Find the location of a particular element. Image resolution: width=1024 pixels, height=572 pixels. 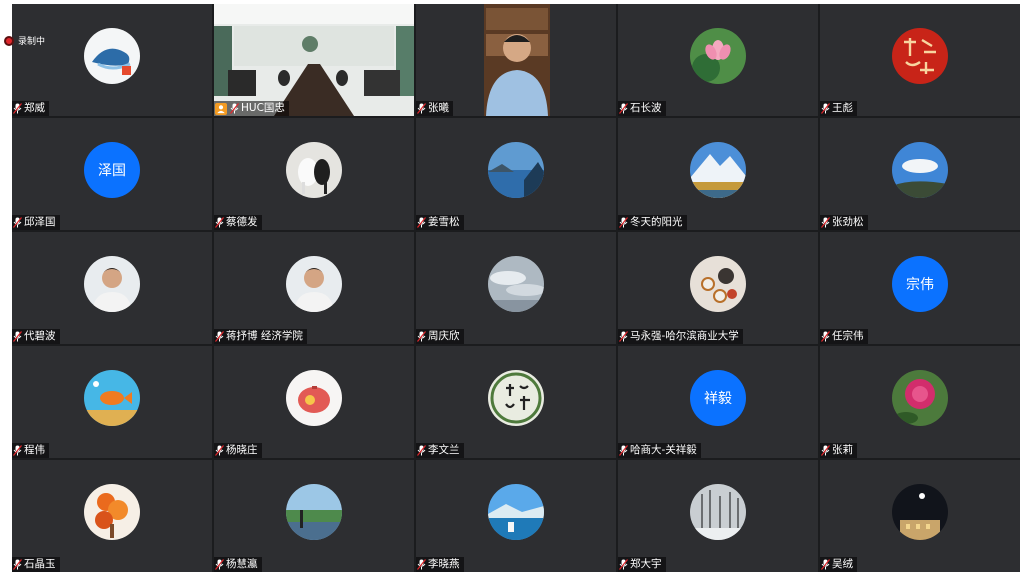

participant-name-bar: 蔡德发 is located at coordinates (238, 222).